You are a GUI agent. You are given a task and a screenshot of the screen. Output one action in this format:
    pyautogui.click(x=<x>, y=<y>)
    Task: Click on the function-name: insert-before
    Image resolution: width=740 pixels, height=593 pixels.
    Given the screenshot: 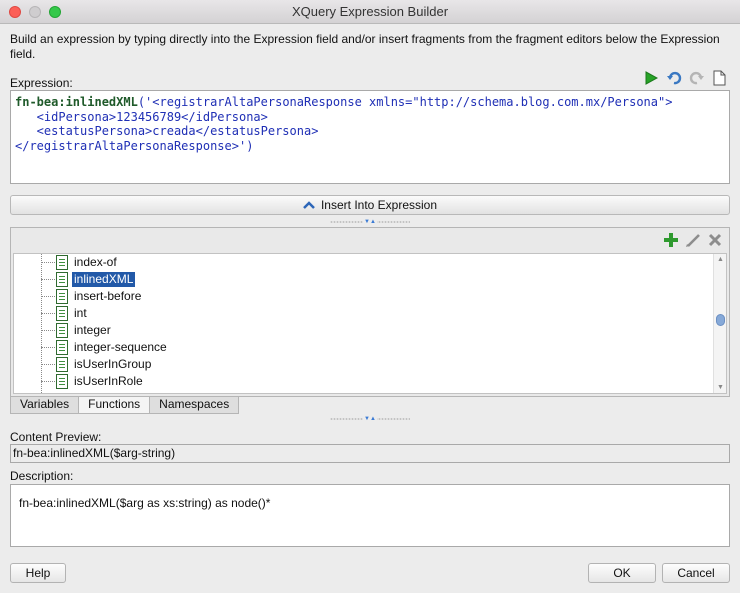 What is the action you would take?
    pyautogui.click(x=108, y=296)
    